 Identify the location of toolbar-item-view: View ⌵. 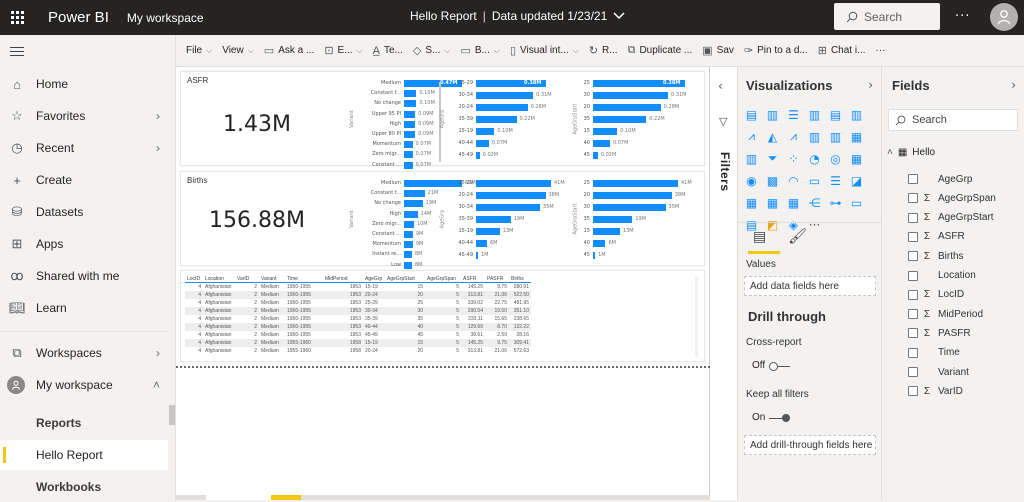
(238, 50).